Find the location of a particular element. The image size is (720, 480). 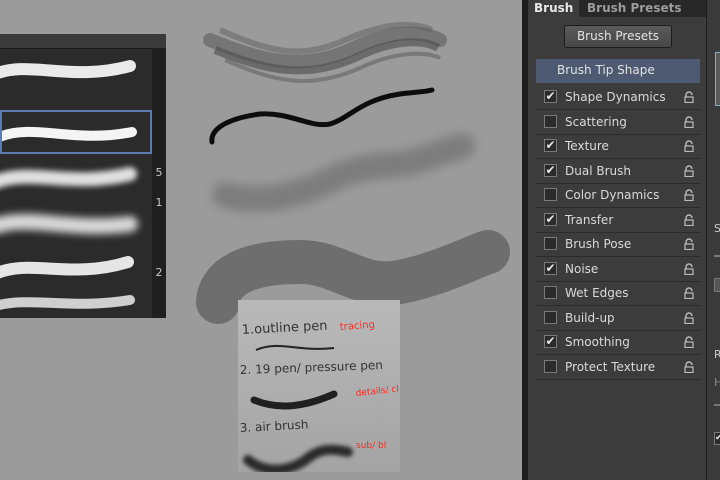

bristle-stroke is located at coordinates (325, 52).